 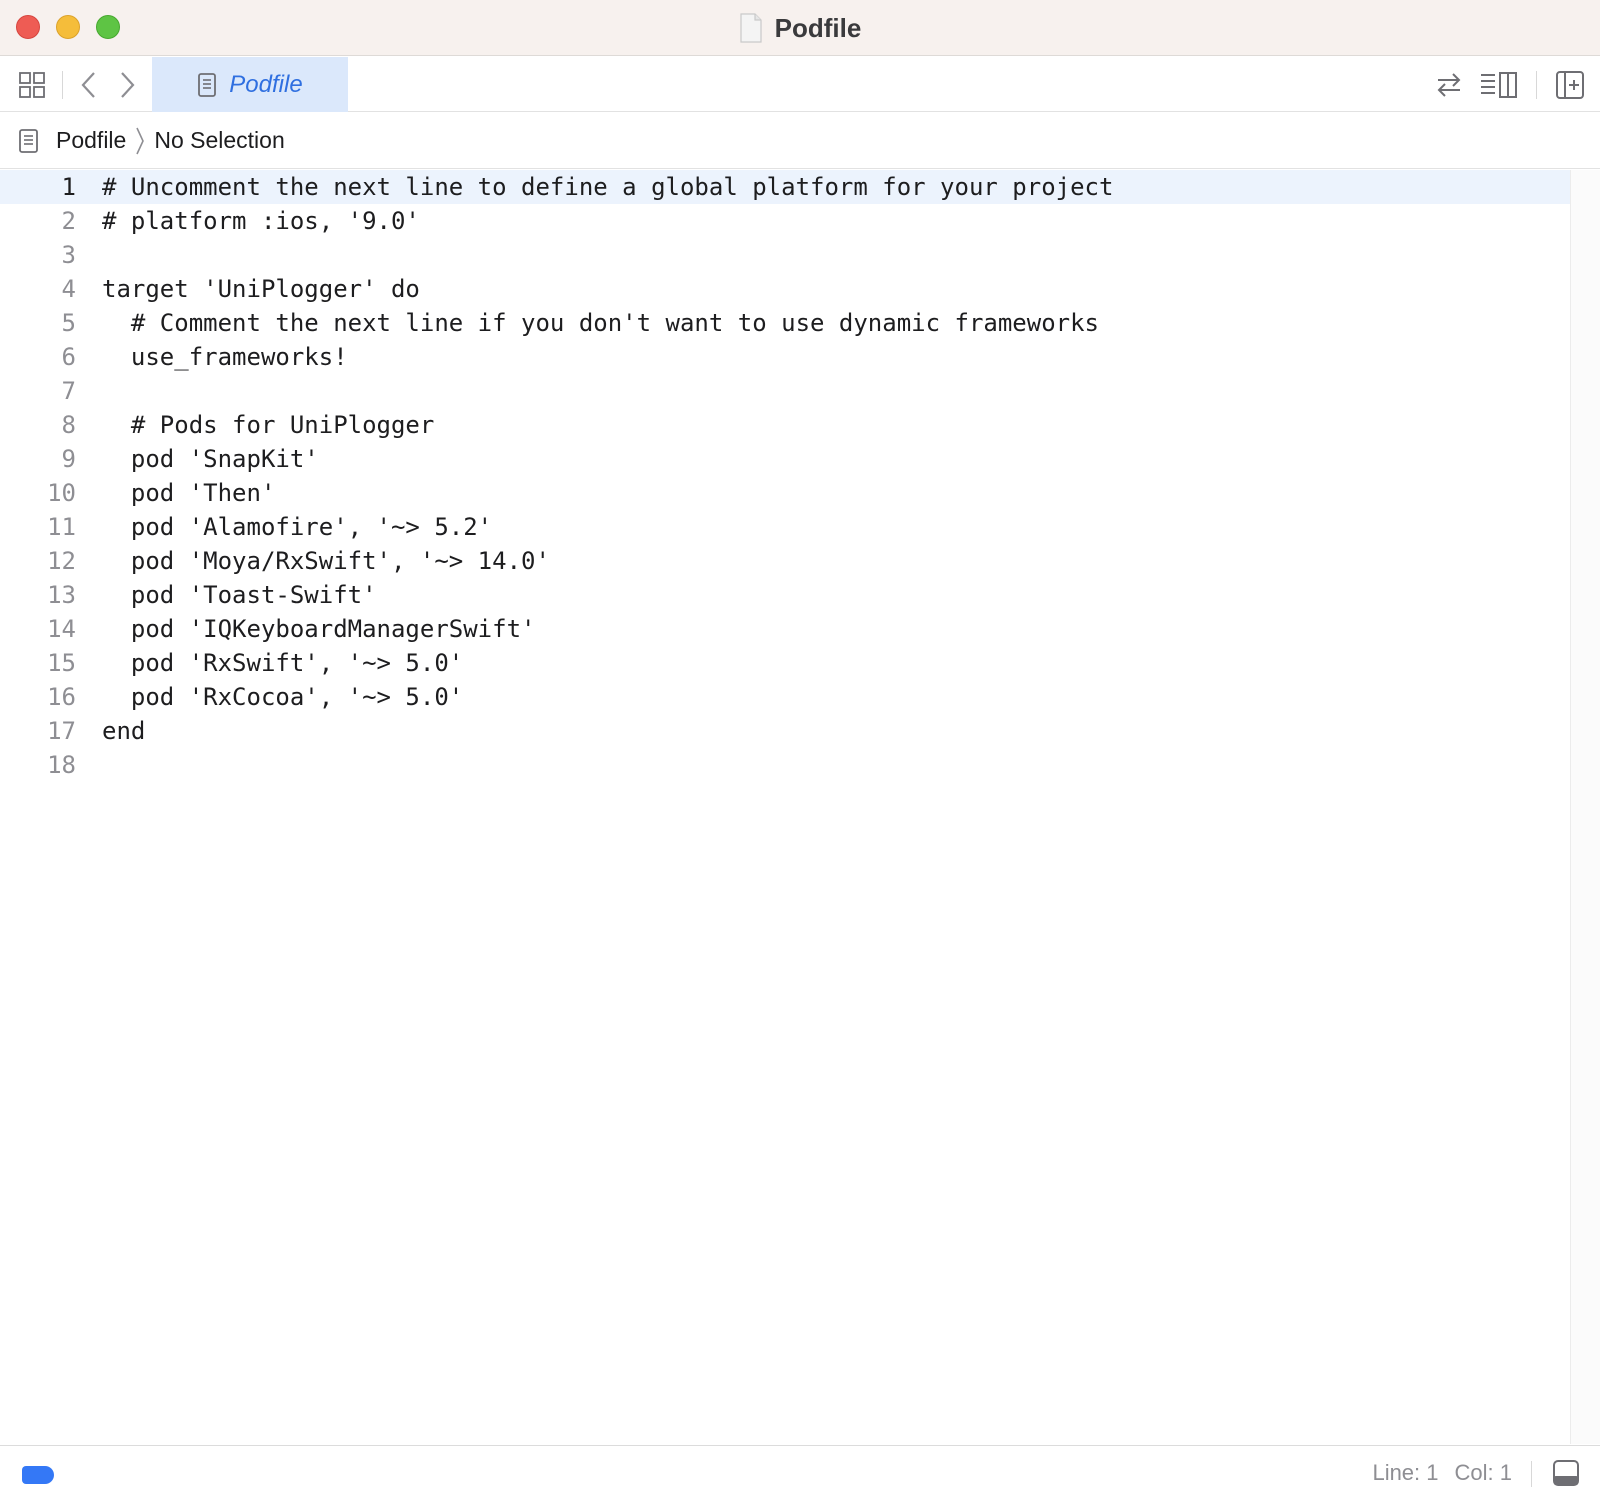 I want to click on code-line: 11 pod 'Alamofire', '~> 5.2', so click(x=785, y=527).